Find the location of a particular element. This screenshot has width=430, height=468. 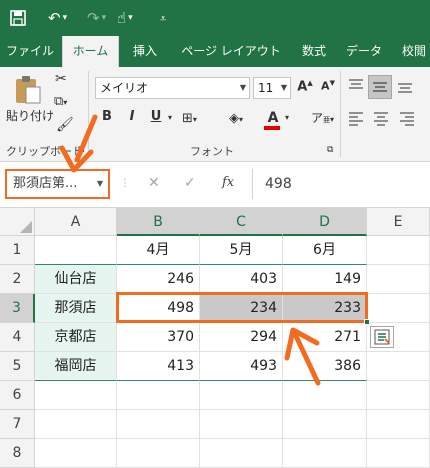

insert-function-button: fx is located at coordinates (228, 182).